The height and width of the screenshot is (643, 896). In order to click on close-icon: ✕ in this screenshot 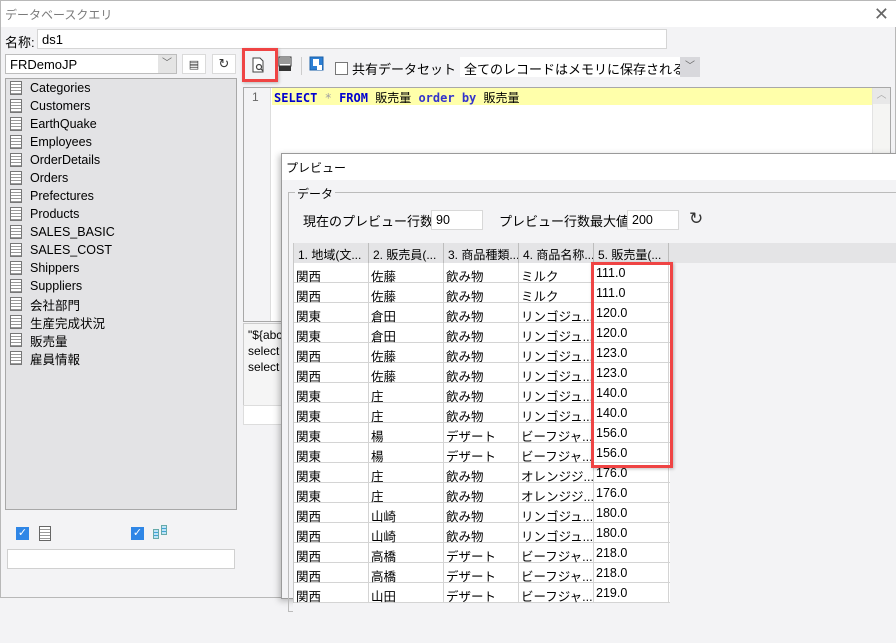, I will do `click(881, 14)`.